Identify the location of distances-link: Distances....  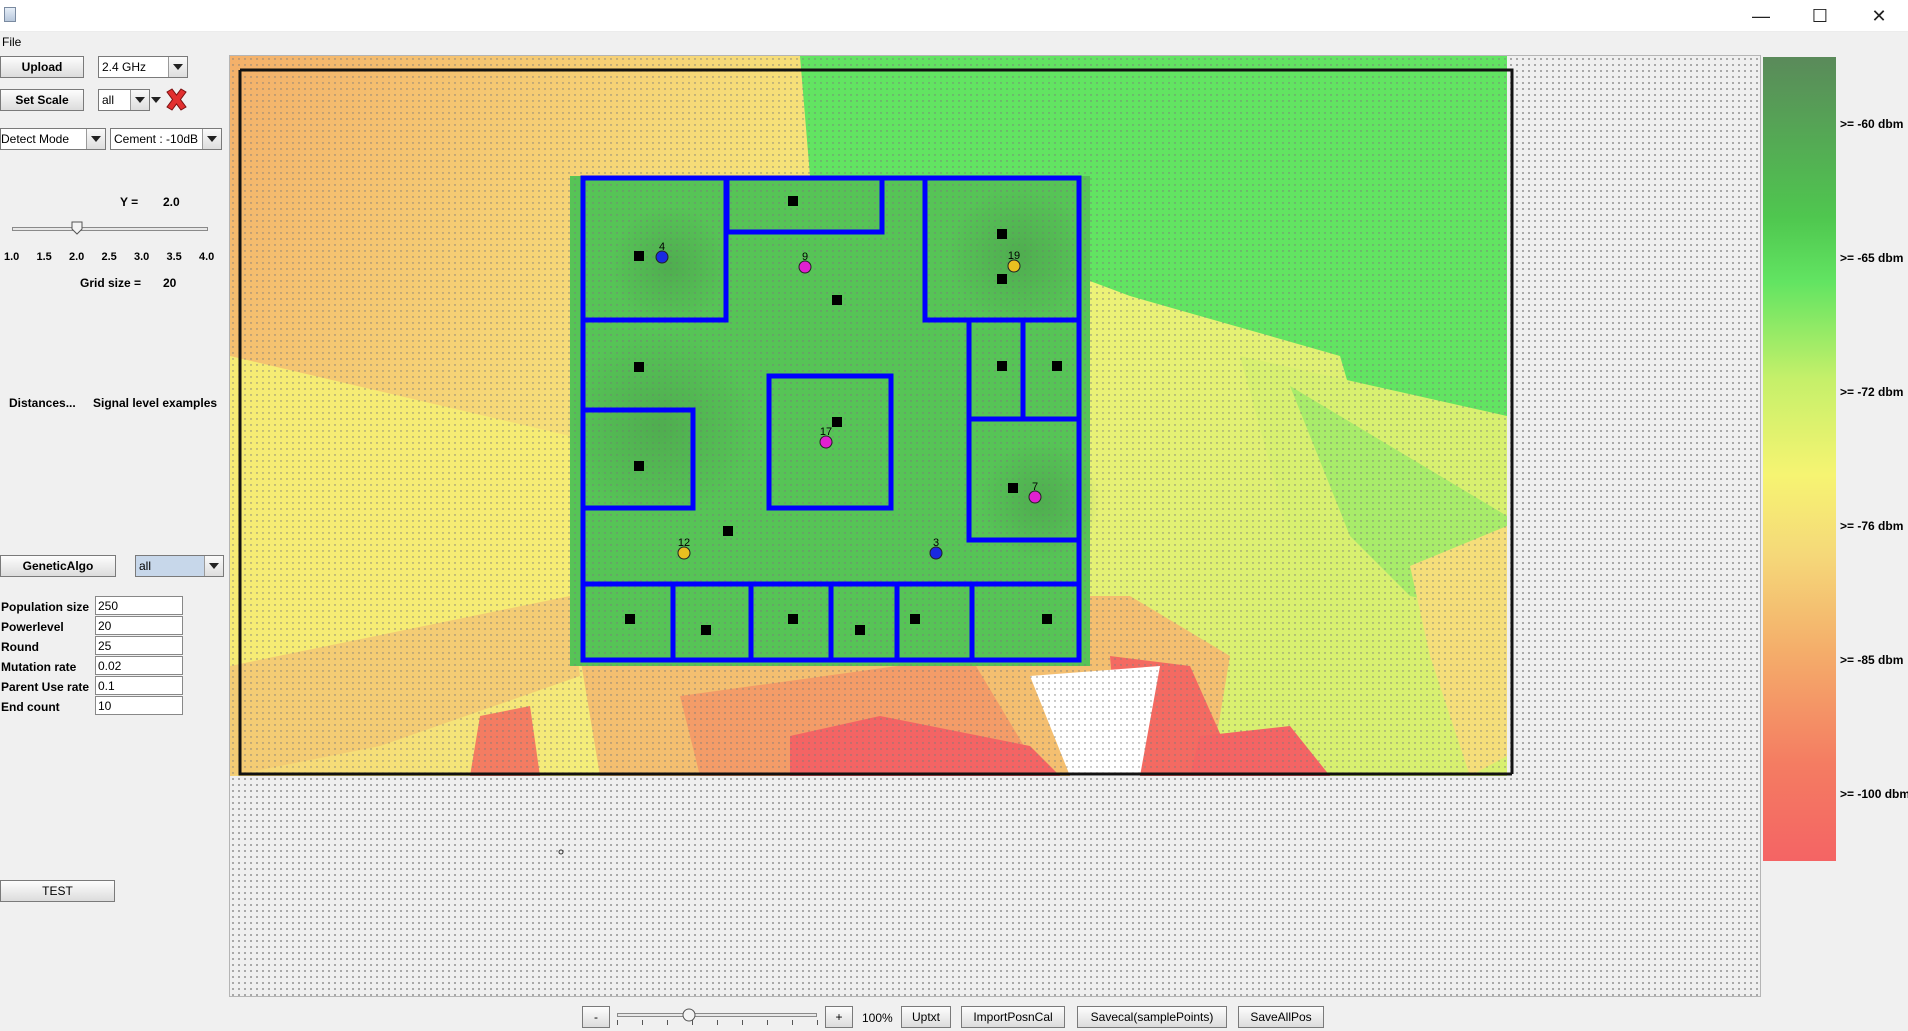
(42, 403).